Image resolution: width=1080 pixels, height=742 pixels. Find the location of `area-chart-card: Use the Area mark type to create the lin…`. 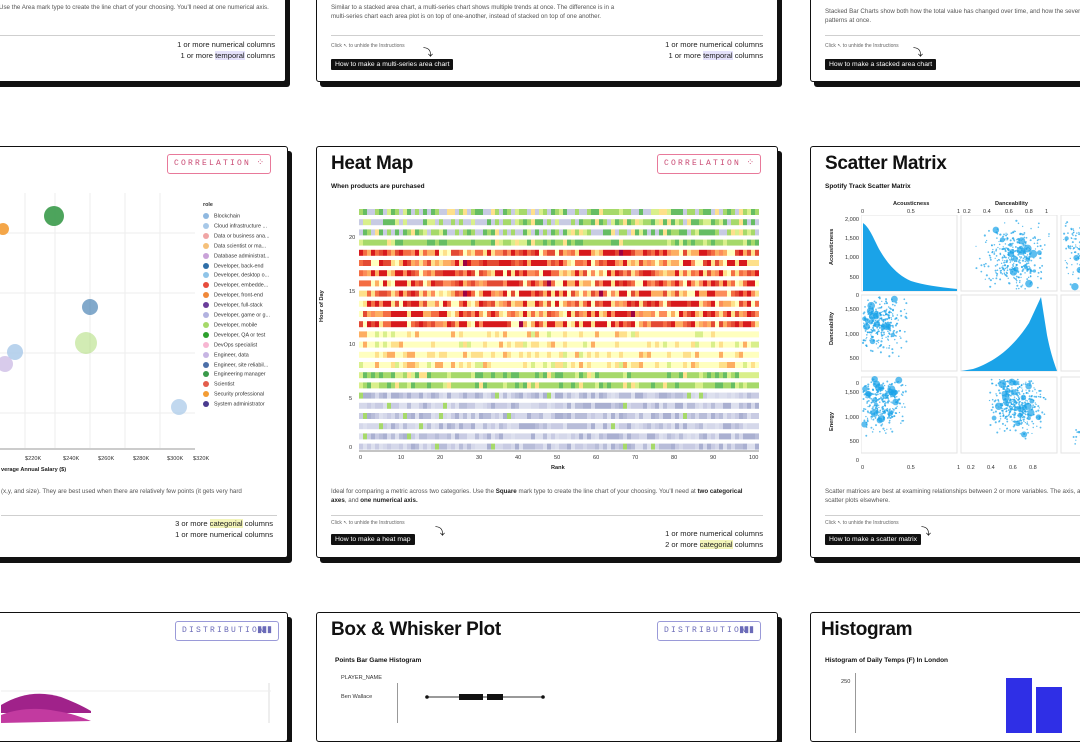

area-chart-card: Use the Area mark type to create the lin… is located at coordinates (143, 41).